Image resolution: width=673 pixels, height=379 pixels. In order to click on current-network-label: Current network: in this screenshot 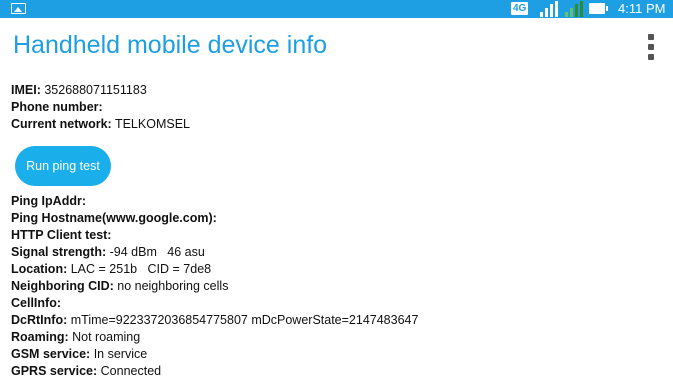, I will do `click(61, 124)`.